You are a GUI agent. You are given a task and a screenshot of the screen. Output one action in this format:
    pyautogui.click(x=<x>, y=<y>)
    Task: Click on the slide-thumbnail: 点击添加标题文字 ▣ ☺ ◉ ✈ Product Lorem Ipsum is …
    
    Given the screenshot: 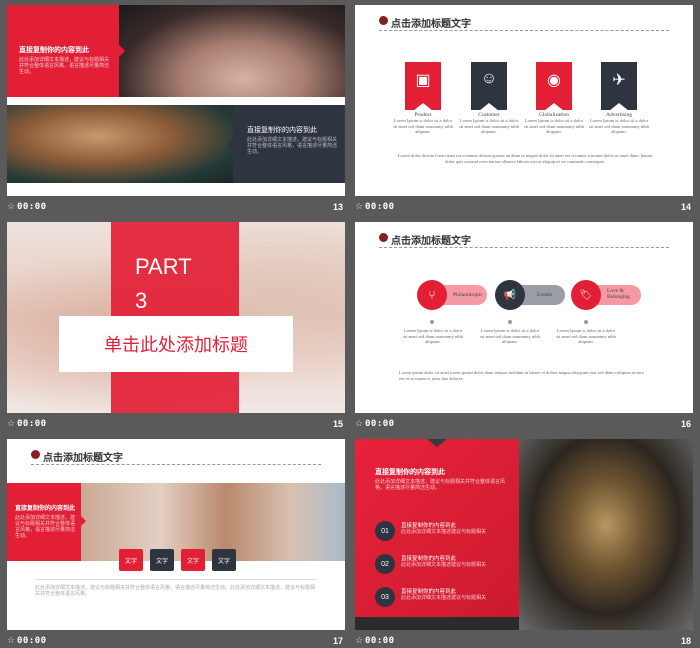 What is the action you would take?
    pyautogui.click(x=524, y=100)
    